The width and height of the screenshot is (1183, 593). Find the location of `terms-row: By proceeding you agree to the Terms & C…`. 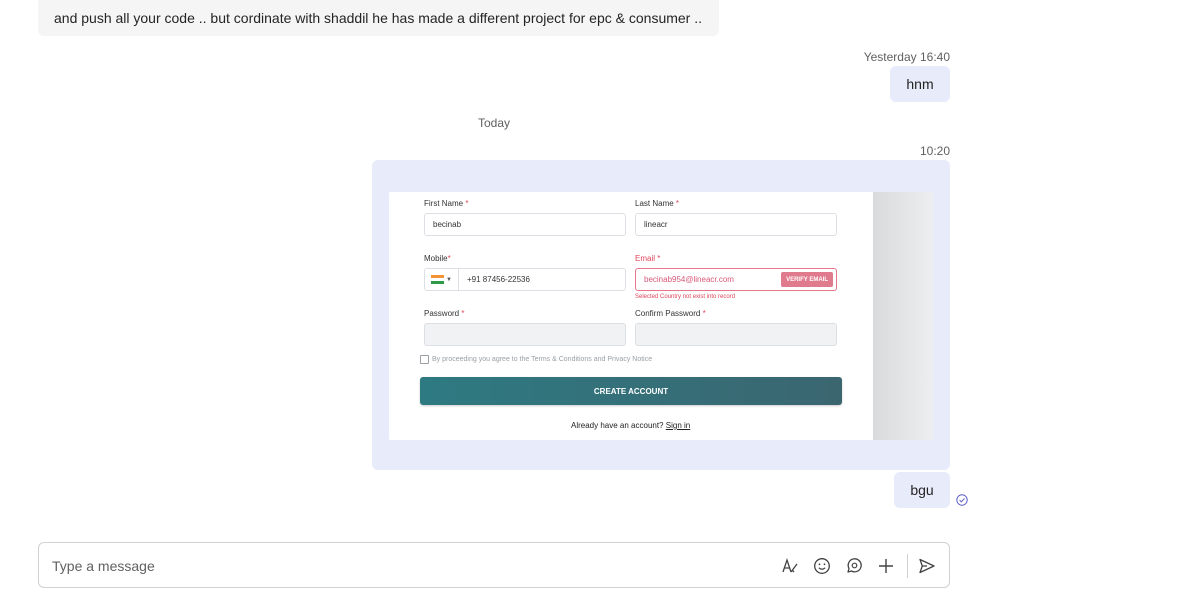

terms-row: By proceeding you agree to the Terms & C… is located at coordinates (536, 359).